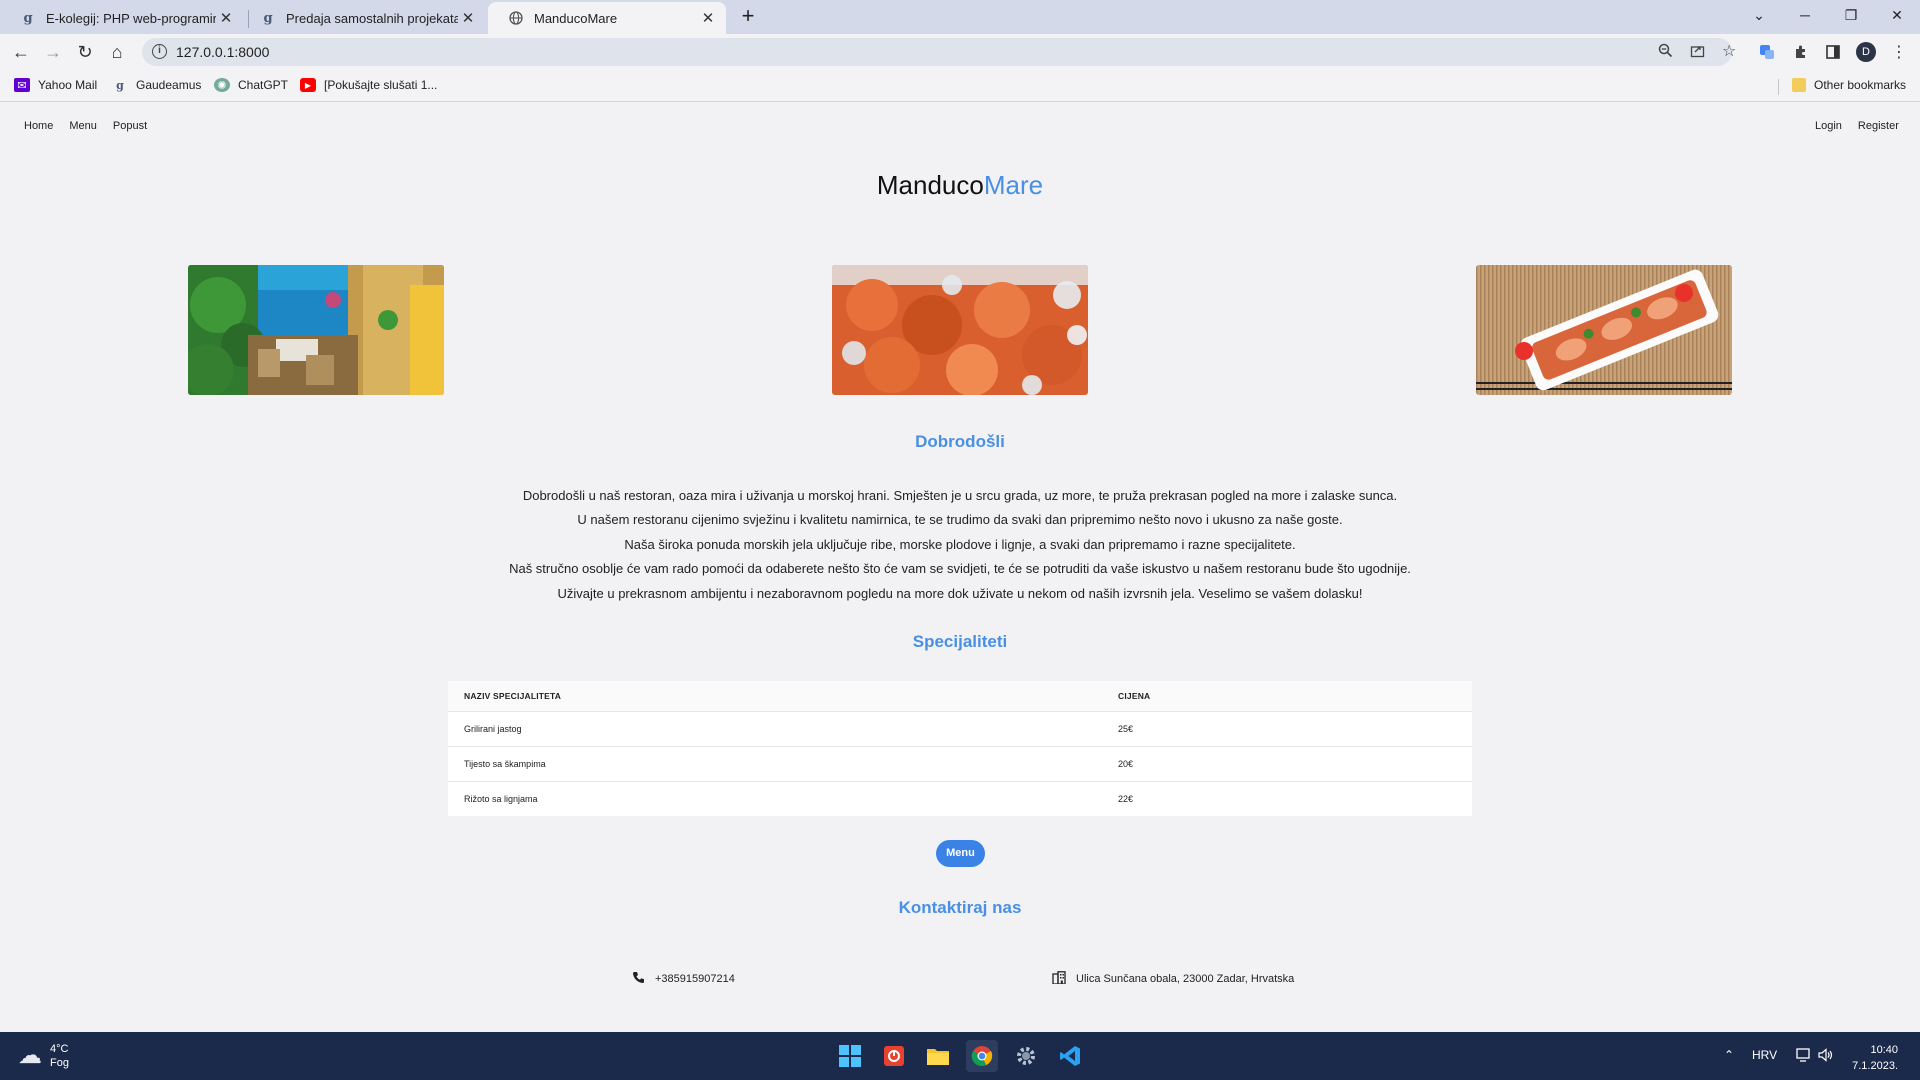 Image resolution: width=1920 pixels, height=1080 pixels. I want to click on special-name: Tijesto sa škampima, so click(783, 763).